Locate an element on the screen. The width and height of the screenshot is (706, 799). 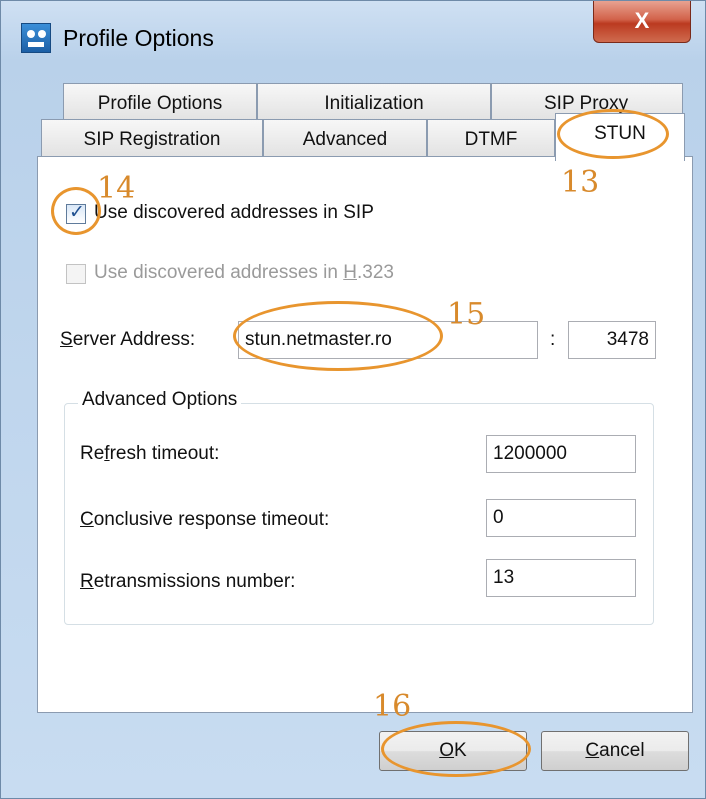
cancel-button: Cancel is located at coordinates (615, 751).